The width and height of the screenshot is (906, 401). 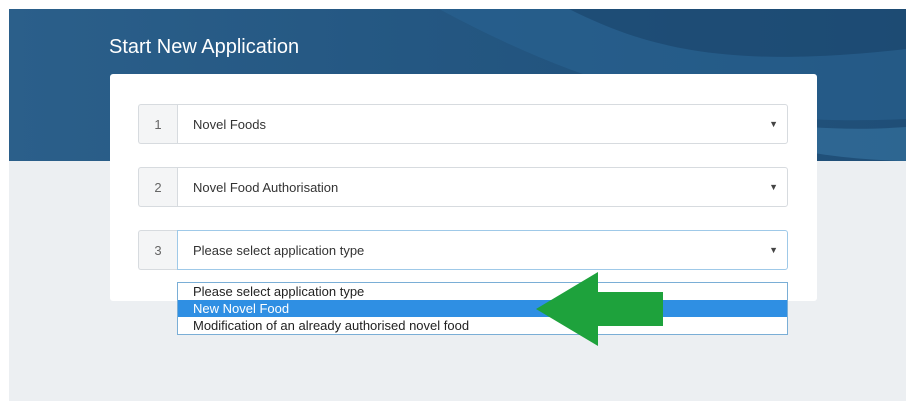 I want to click on step-number: 3, so click(x=157, y=250).